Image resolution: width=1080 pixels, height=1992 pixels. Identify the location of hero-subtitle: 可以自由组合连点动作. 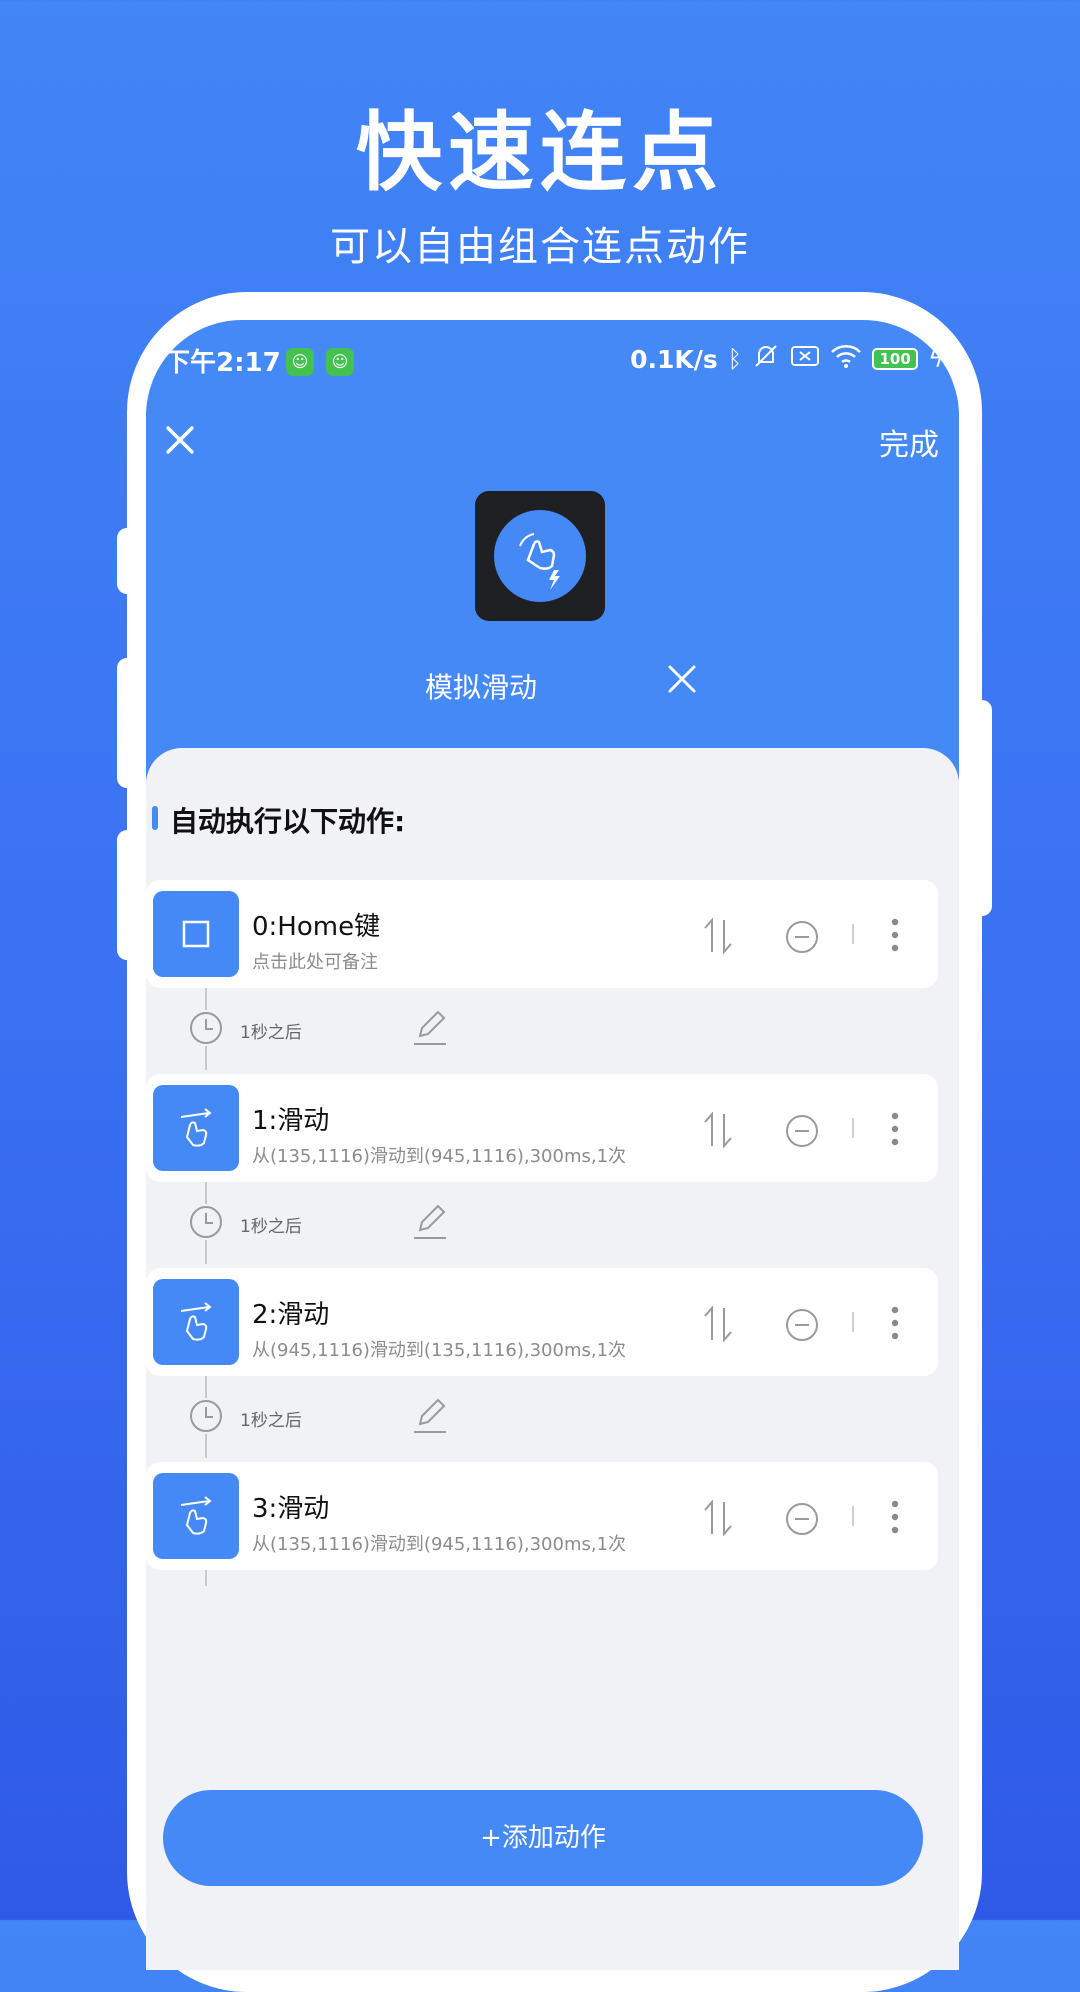
(540, 247).